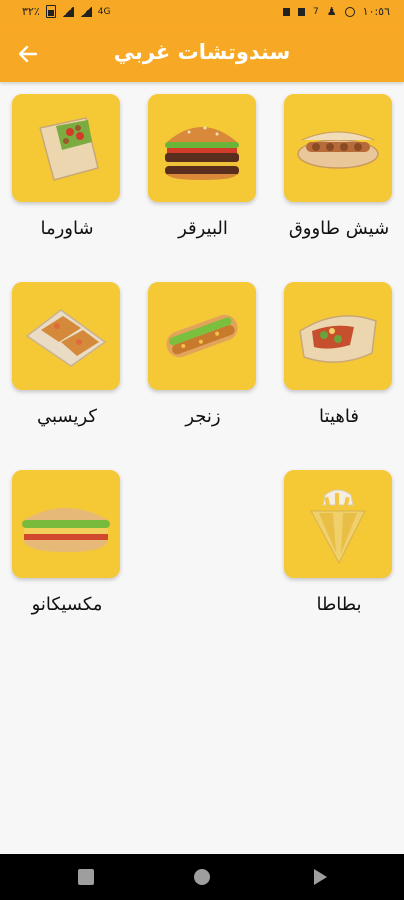 Image resolution: width=404 pixels, height=900 pixels. What do you see at coordinates (31, 11) in the screenshot?
I see `battery-percent: ٣٢٪` at bounding box center [31, 11].